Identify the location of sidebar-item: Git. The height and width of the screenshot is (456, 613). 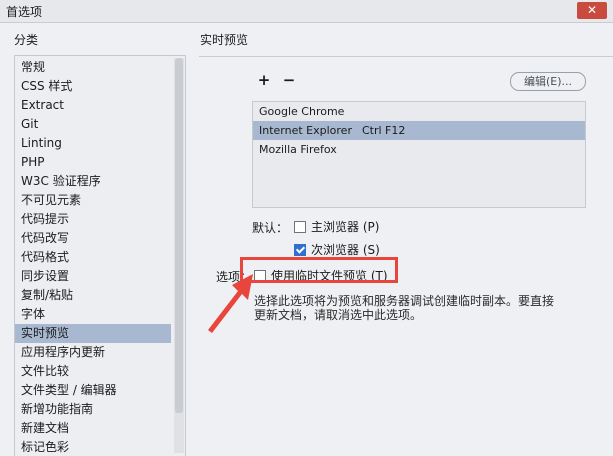
(93, 124).